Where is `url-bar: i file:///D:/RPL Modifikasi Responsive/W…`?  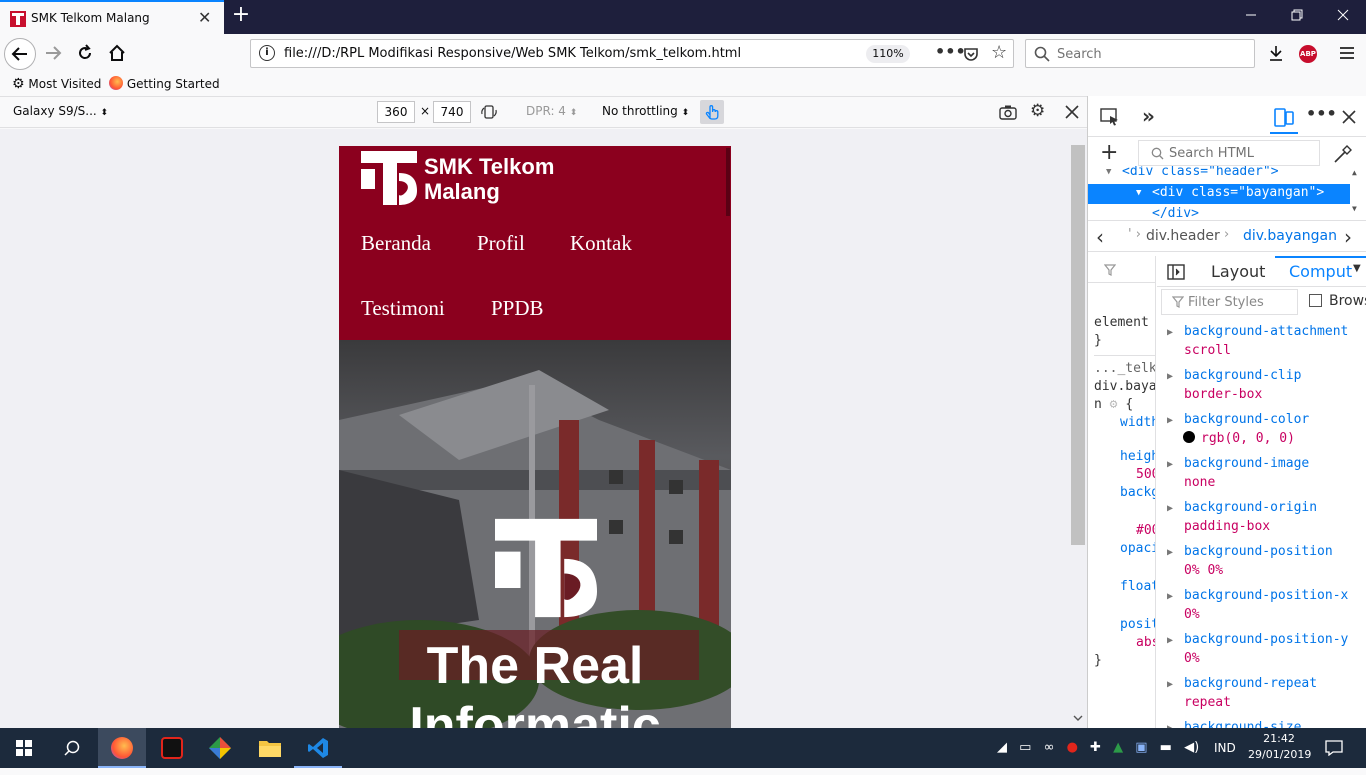
url-bar: i file:///D:/RPL Modifikasi Responsive/W… is located at coordinates (632, 53).